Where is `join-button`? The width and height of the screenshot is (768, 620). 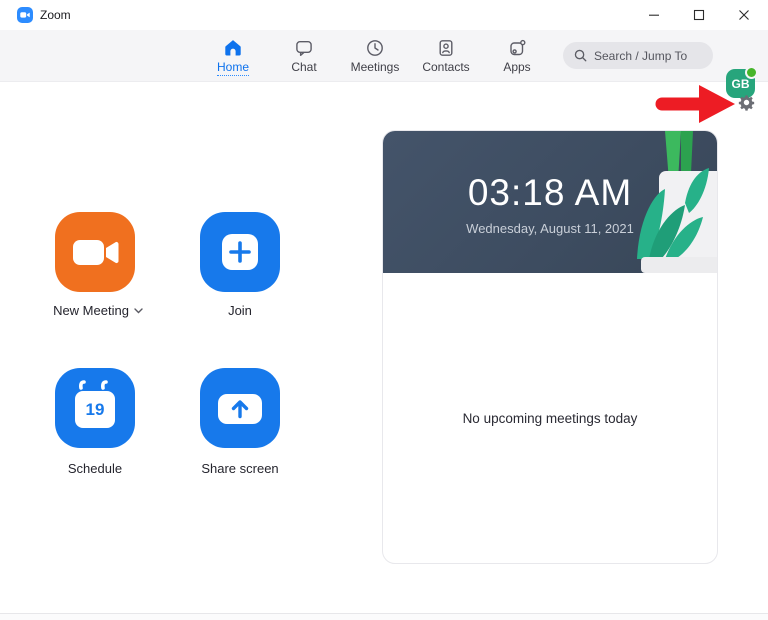
join-button is located at coordinates (240, 252).